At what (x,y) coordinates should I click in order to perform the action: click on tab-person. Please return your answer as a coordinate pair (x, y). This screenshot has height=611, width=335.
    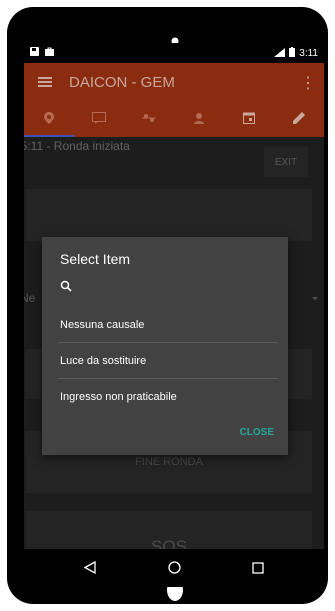
    Looking at the image, I should click on (199, 120).